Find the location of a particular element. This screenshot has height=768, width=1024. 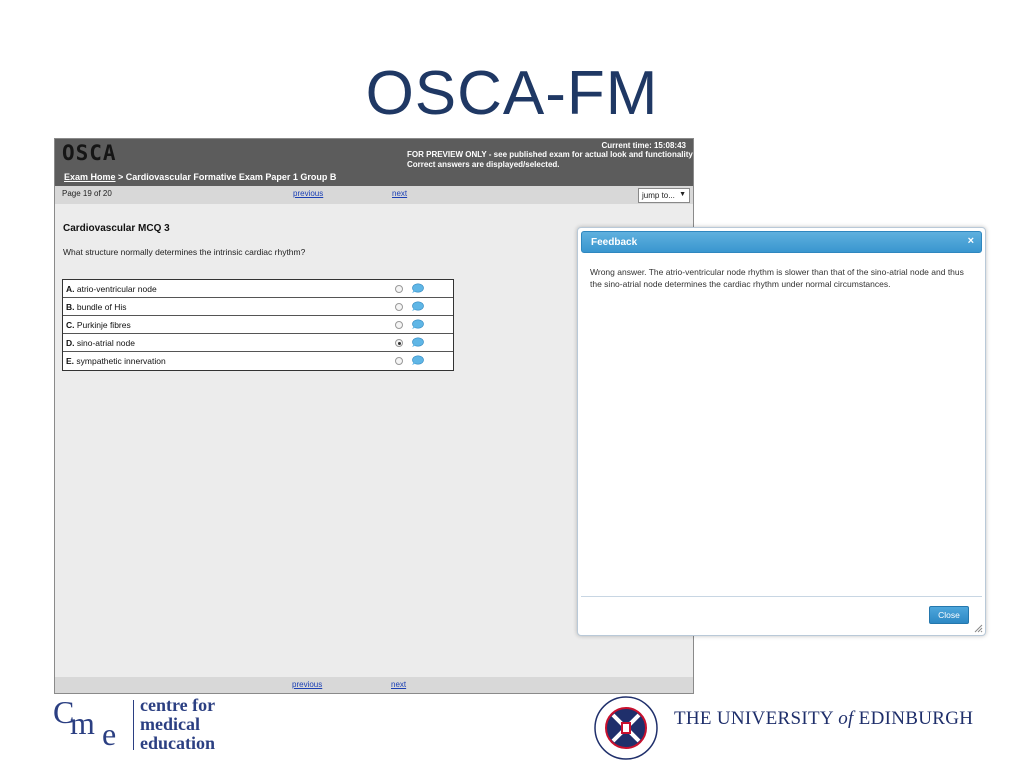

cme-line-2: medical is located at coordinates (170, 724).